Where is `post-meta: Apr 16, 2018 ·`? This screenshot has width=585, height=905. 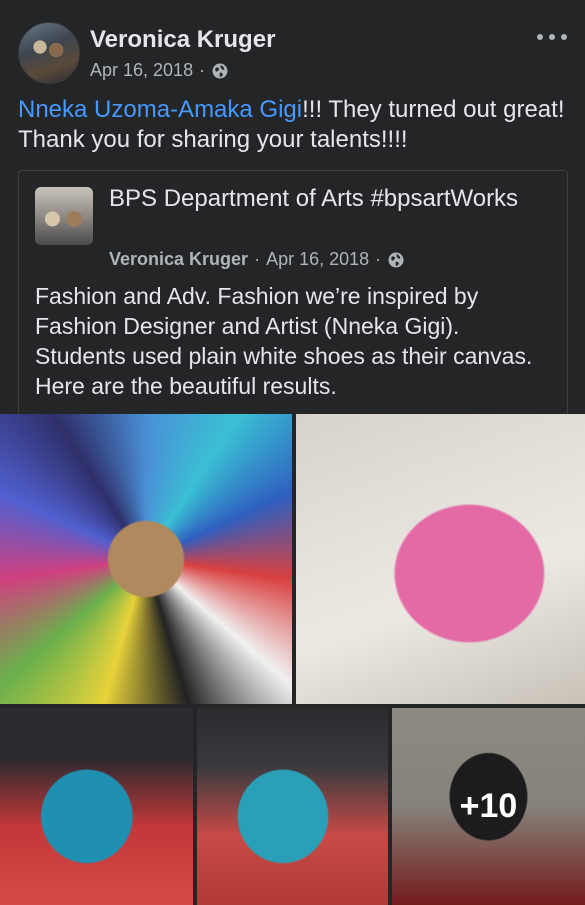
post-meta: Apr 16, 2018 · is located at coordinates (159, 70).